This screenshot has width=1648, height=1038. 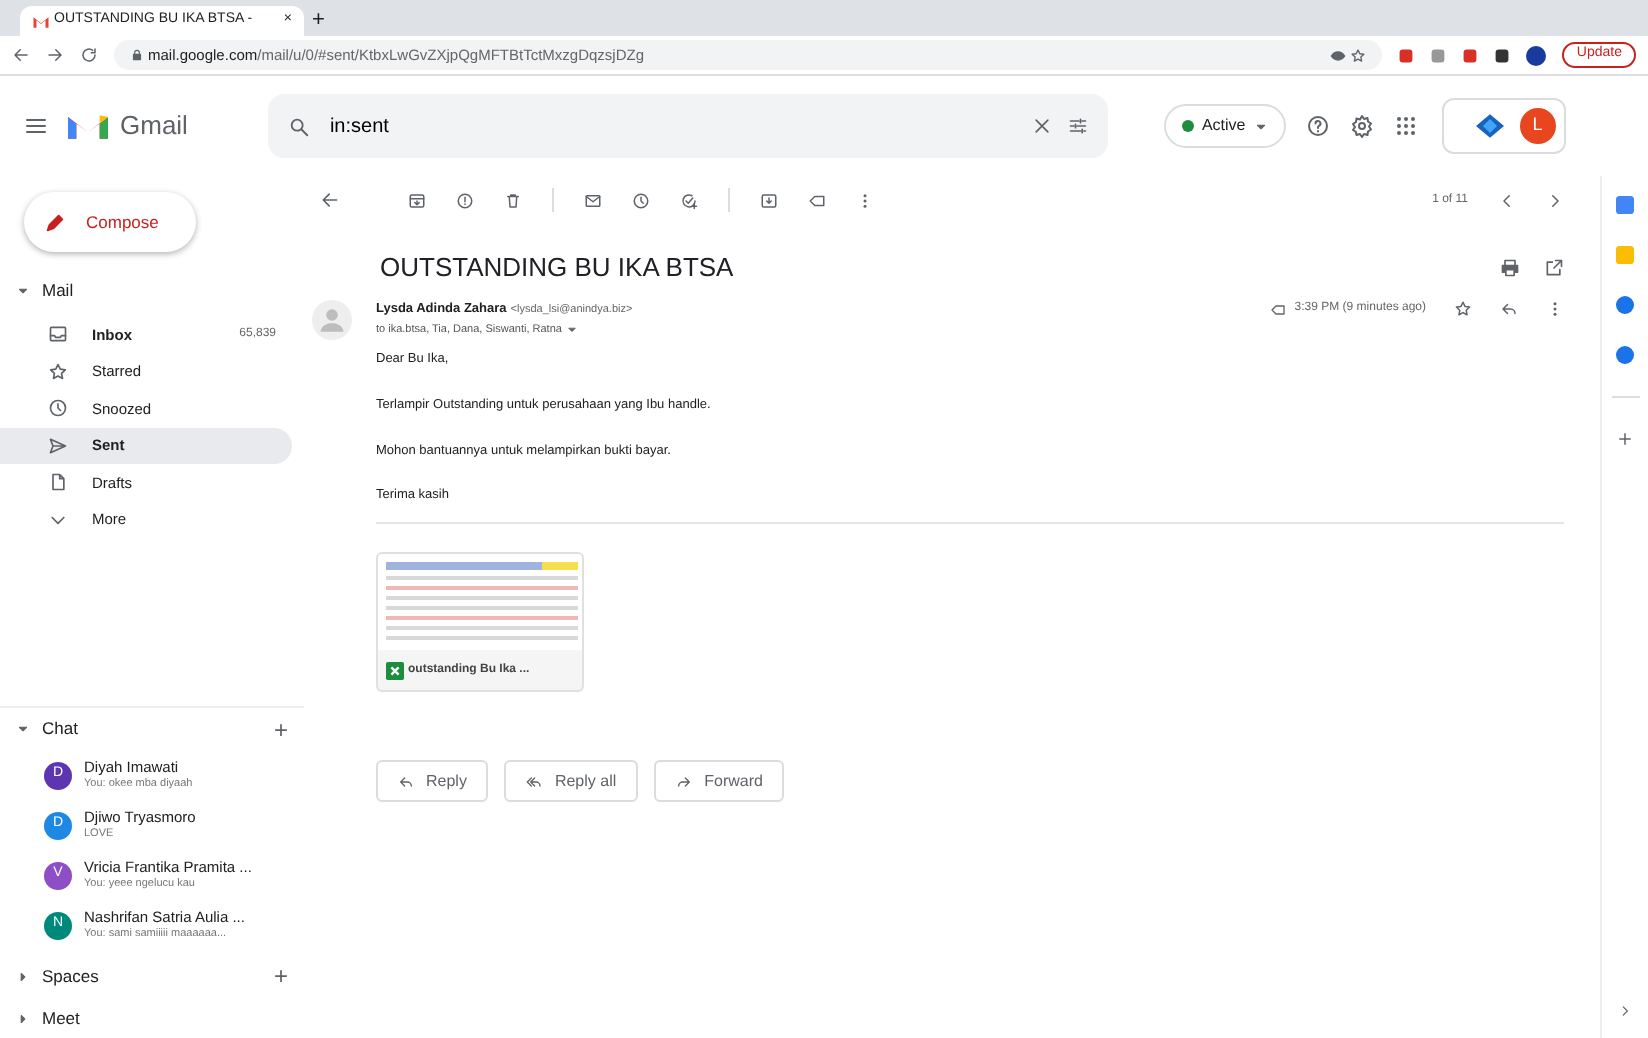 What do you see at coordinates (534, 781) in the screenshot?
I see `reply-all-icon` at bounding box center [534, 781].